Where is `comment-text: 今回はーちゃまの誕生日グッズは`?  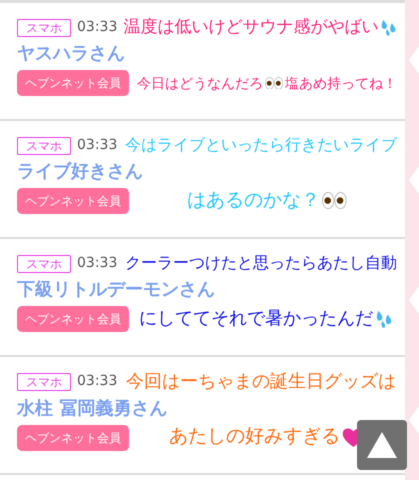
comment-text: 今回はーちゃまの誕生日グッズは is located at coordinates (261, 382).